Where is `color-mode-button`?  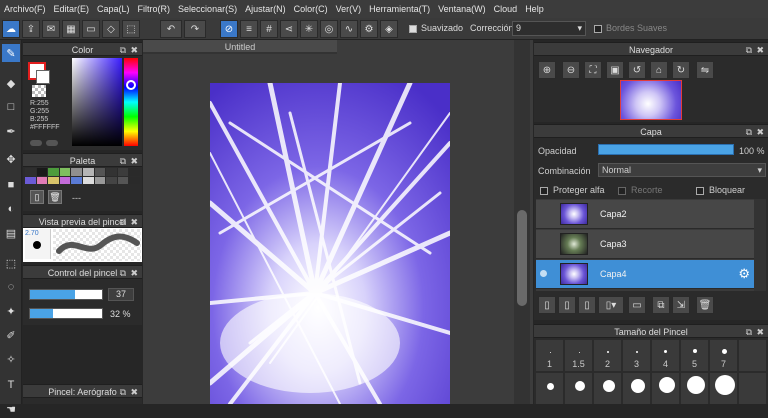 color-mode-button is located at coordinates (36, 143).